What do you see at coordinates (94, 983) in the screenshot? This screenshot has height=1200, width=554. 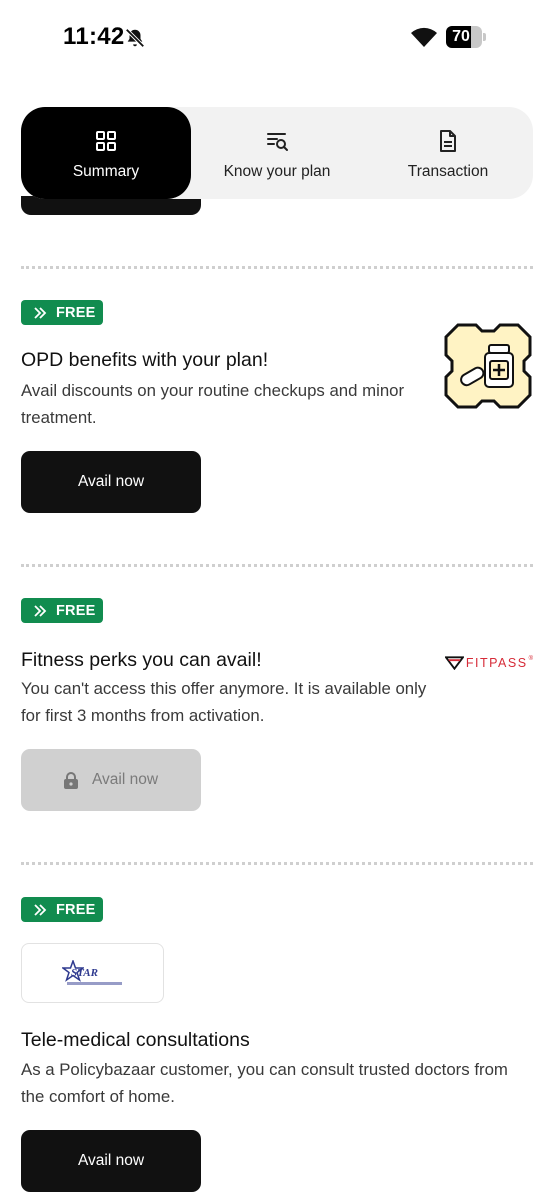 I see `logo-tagline-line` at bounding box center [94, 983].